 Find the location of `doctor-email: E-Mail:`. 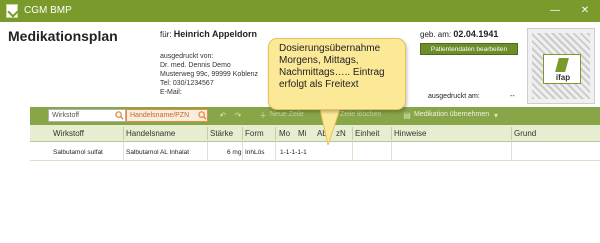

doctor-email: E-Mail: is located at coordinates (171, 92).